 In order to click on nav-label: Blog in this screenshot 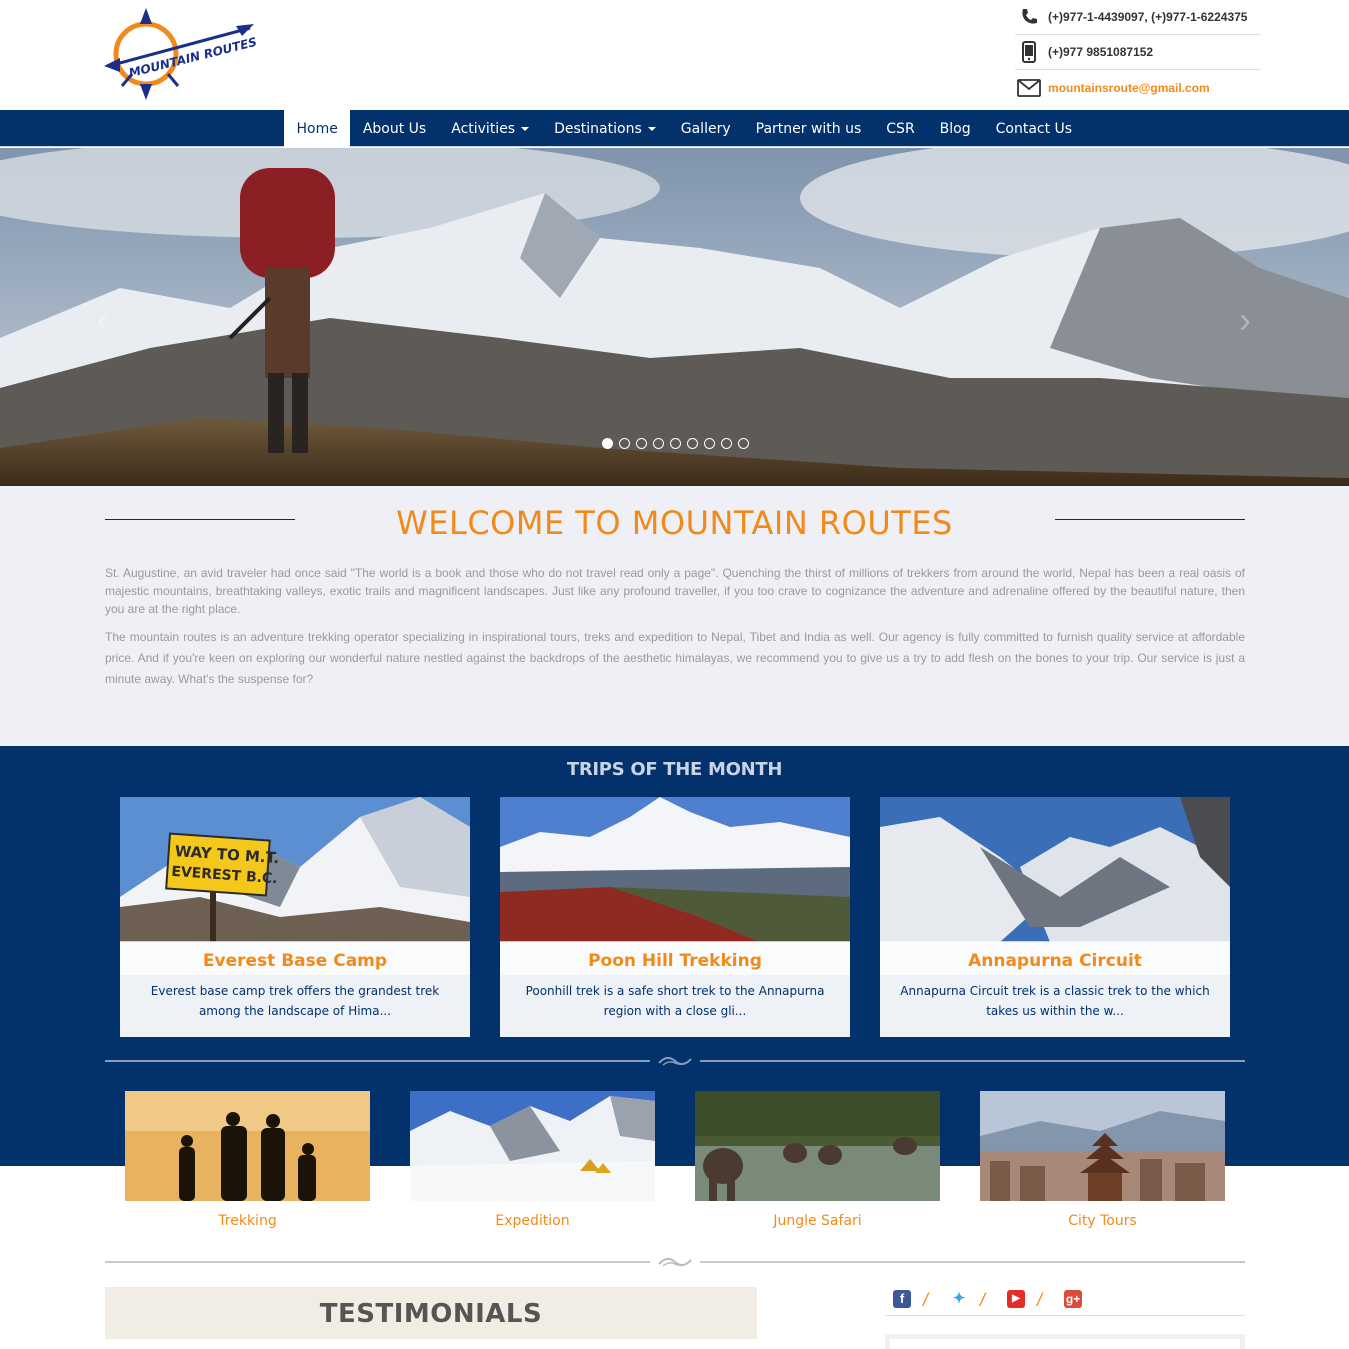, I will do `click(955, 128)`.